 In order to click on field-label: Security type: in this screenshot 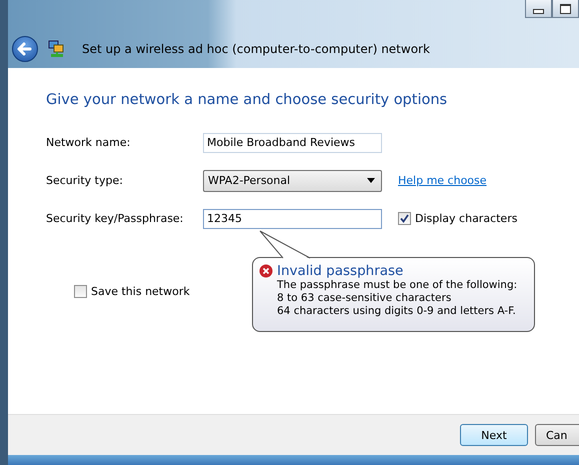, I will do `click(85, 180)`.